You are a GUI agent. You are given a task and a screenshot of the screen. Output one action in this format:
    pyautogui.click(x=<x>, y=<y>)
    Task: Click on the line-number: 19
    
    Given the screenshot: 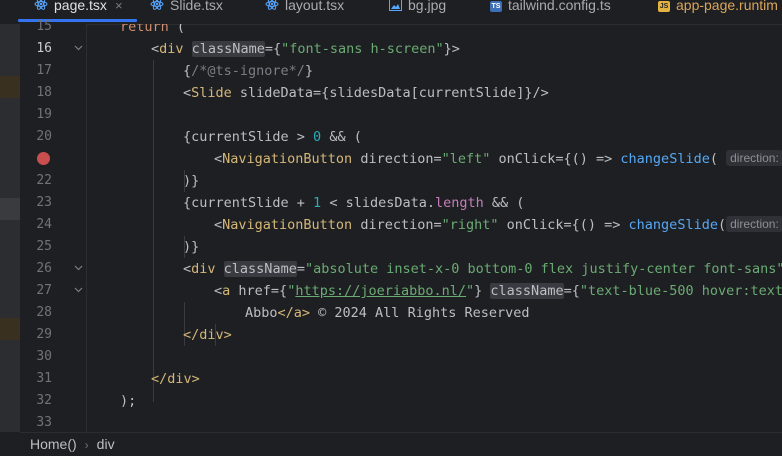 What is the action you would take?
    pyautogui.click(x=44, y=114)
    